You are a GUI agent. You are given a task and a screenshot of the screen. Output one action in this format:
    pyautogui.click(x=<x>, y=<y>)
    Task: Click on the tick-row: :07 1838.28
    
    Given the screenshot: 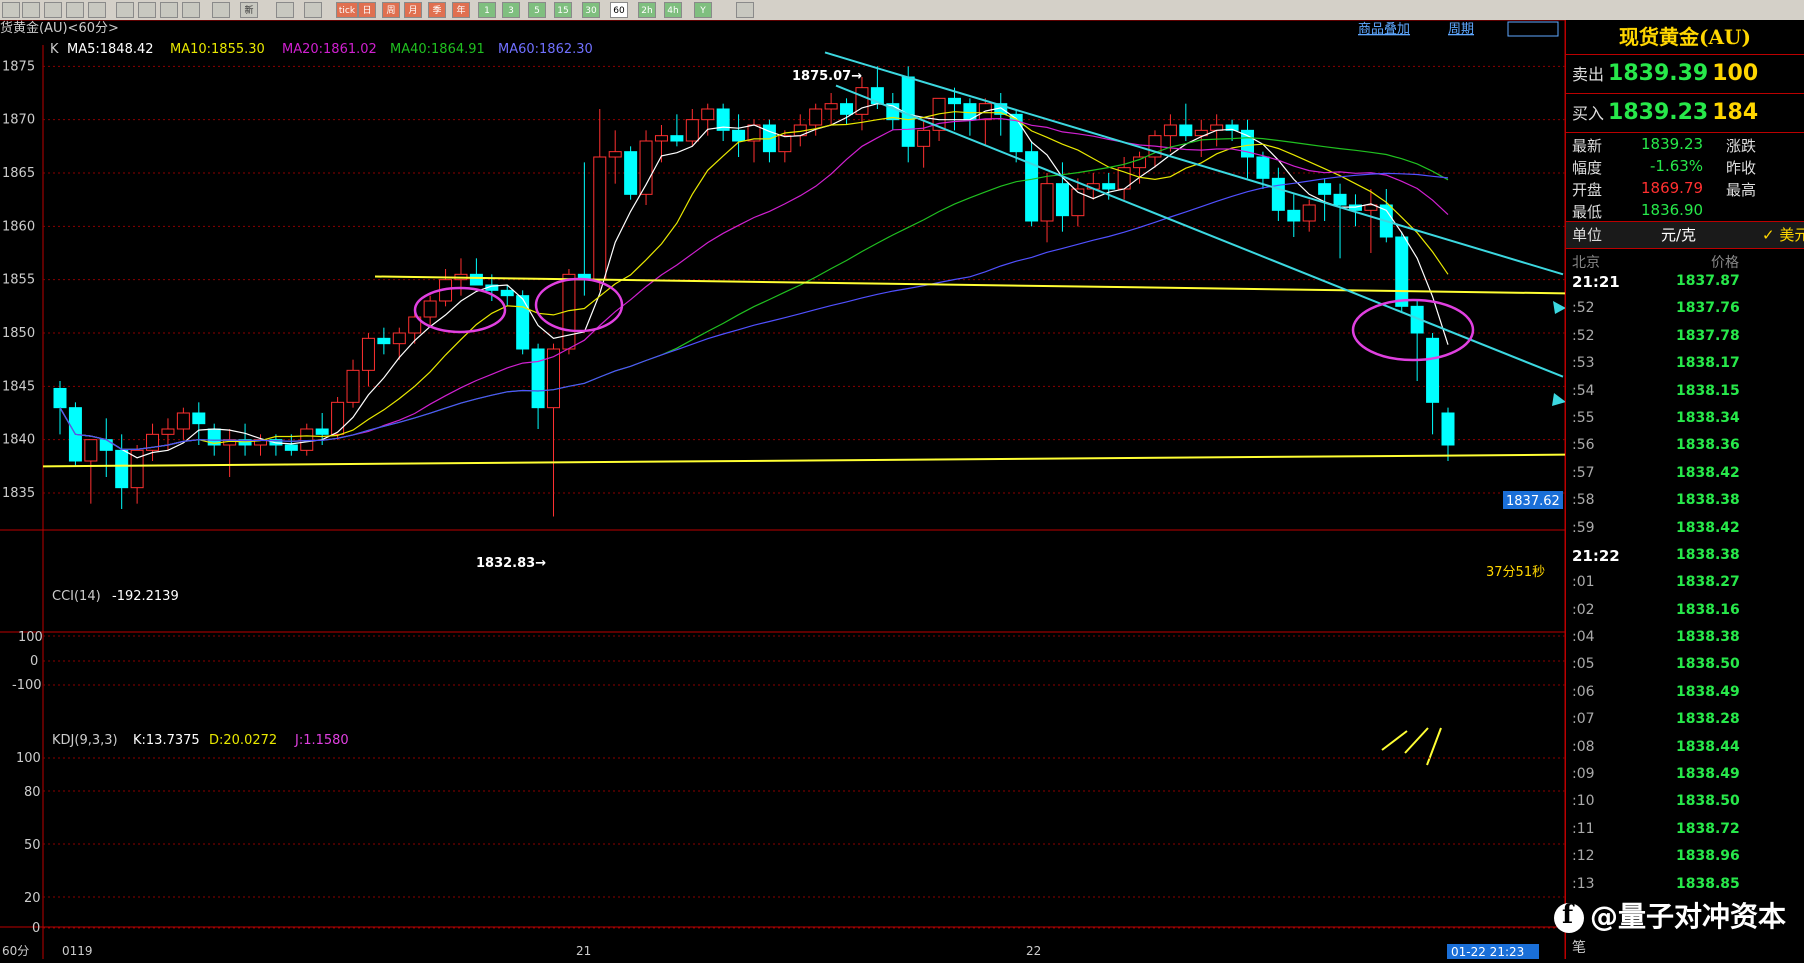 What is the action you would take?
    pyautogui.click(x=1685, y=724)
    